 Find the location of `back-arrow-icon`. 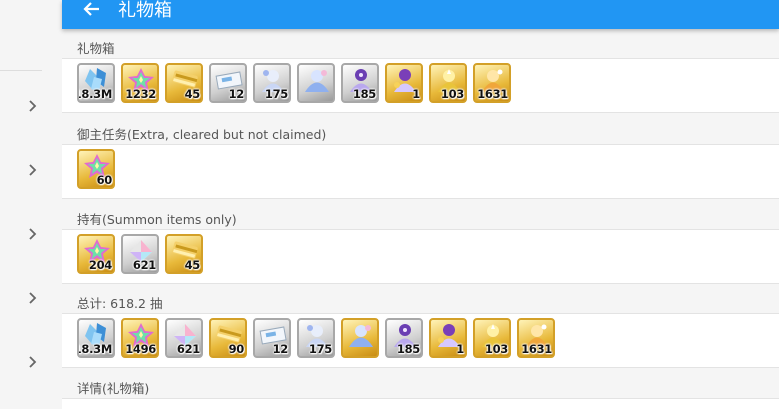

back-arrow-icon is located at coordinates (91, 9).